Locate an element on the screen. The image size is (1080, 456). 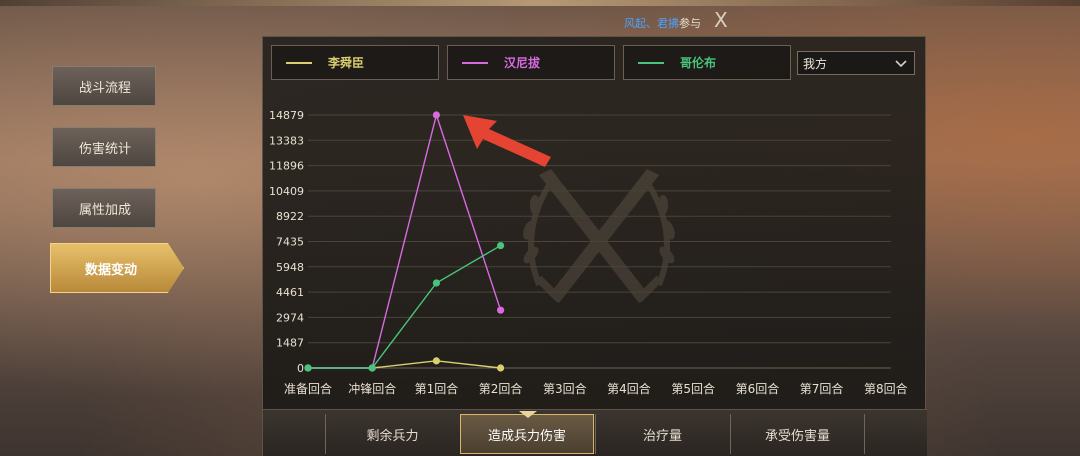
x-tick-label: 第7回合 is located at coordinates (822, 388).